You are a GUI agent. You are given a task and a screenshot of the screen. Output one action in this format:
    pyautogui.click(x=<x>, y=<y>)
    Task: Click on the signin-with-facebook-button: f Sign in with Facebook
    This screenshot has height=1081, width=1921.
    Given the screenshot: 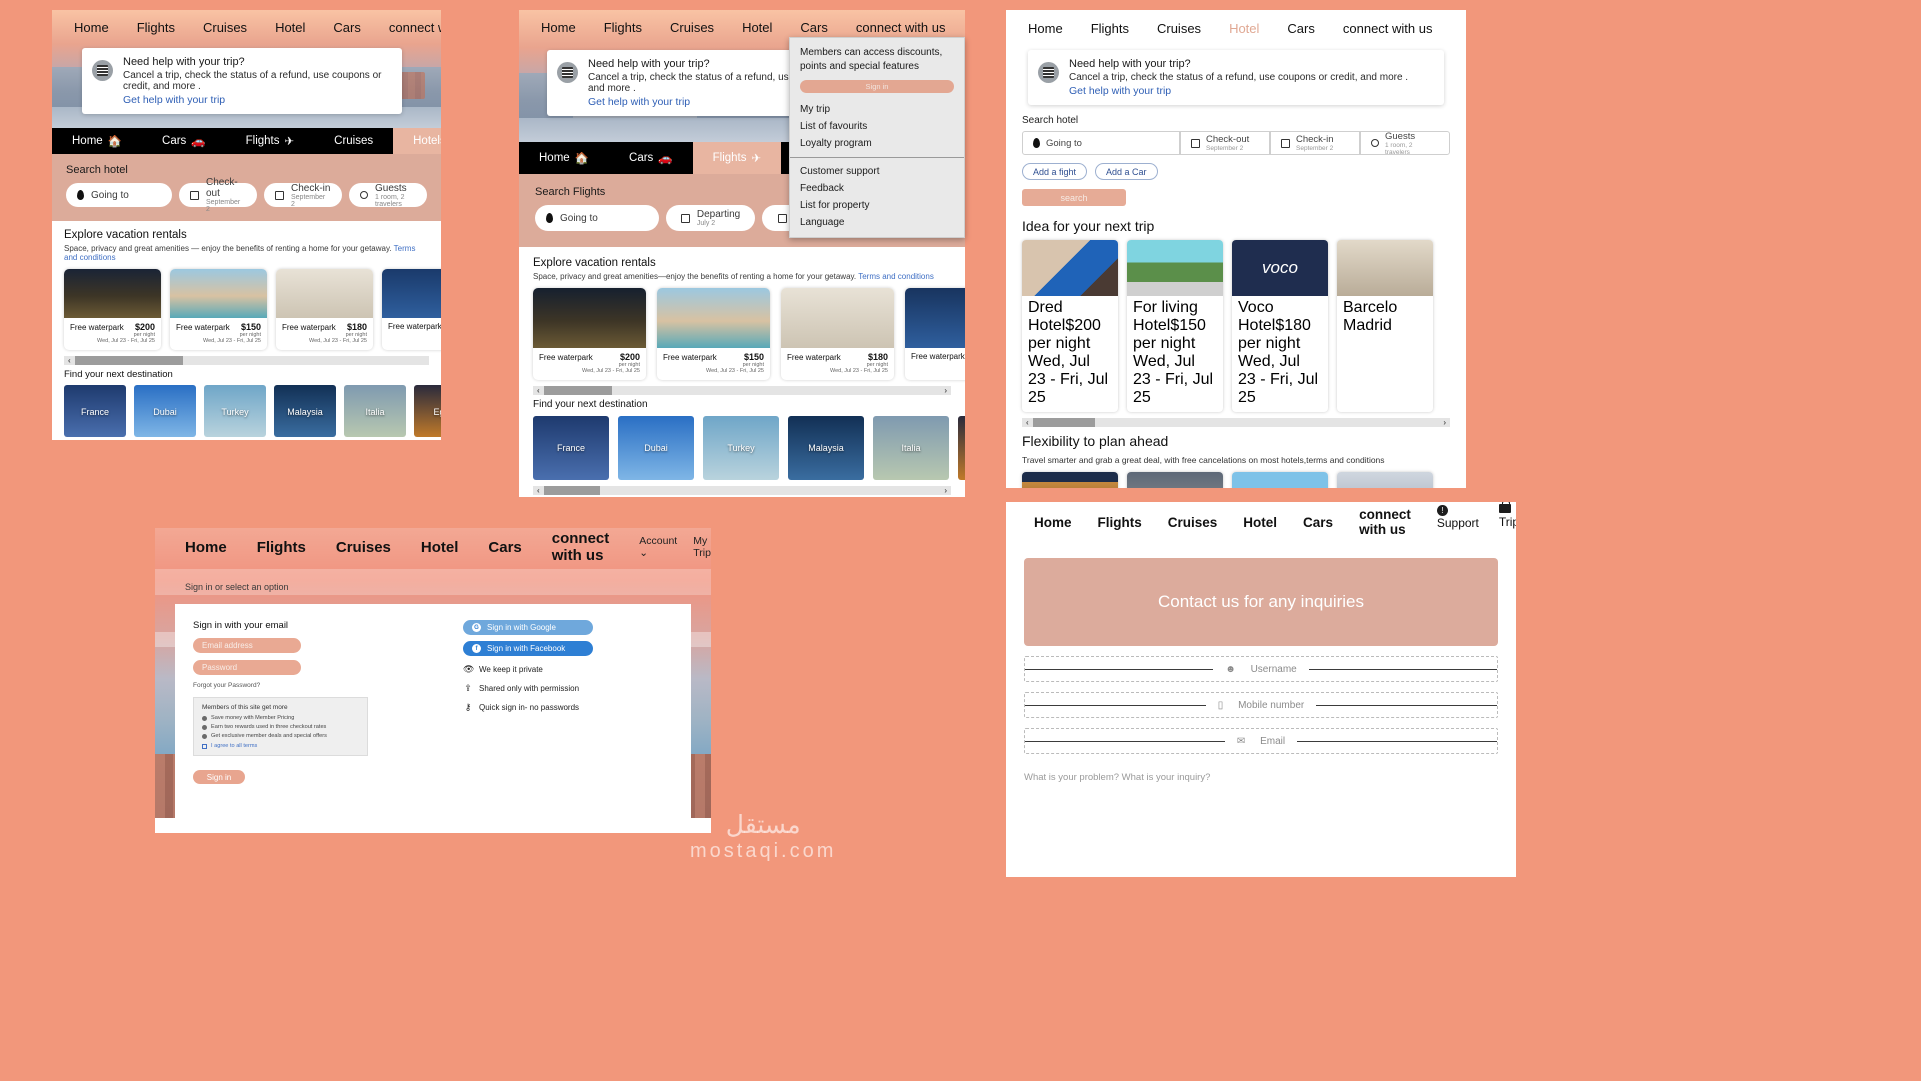 What is the action you would take?
    pyautogui.click(x=528, y=648)
    